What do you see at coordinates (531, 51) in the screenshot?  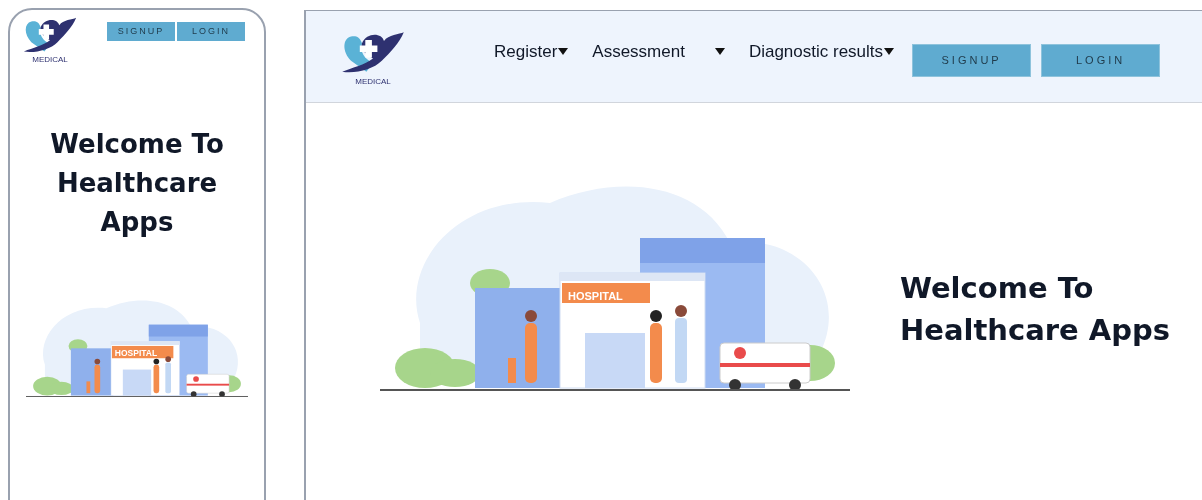 I see `nav-dropdown: Register` at bounding box center [531, 51].